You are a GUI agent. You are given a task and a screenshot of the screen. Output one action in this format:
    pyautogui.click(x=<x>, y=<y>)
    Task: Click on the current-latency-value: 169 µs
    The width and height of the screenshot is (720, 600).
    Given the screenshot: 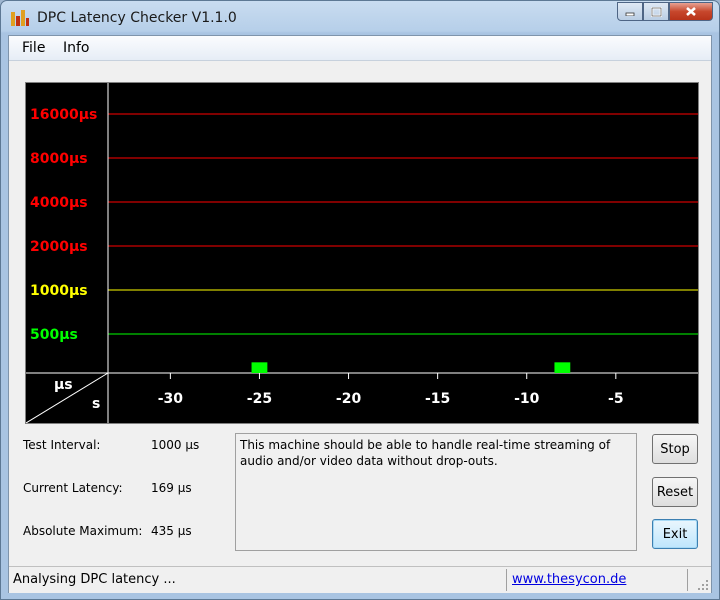 What is the action you would take?
    pyautogui.click(x=171, y=488)
    